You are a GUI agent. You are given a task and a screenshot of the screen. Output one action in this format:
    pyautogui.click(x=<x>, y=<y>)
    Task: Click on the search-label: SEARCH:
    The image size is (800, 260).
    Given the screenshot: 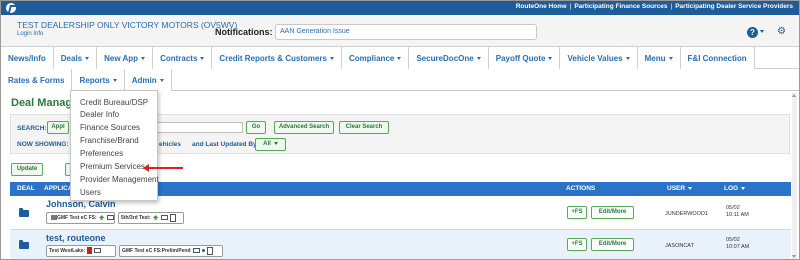 What is the action you would take?
    pyautogui.click(x=32, y=128)
    